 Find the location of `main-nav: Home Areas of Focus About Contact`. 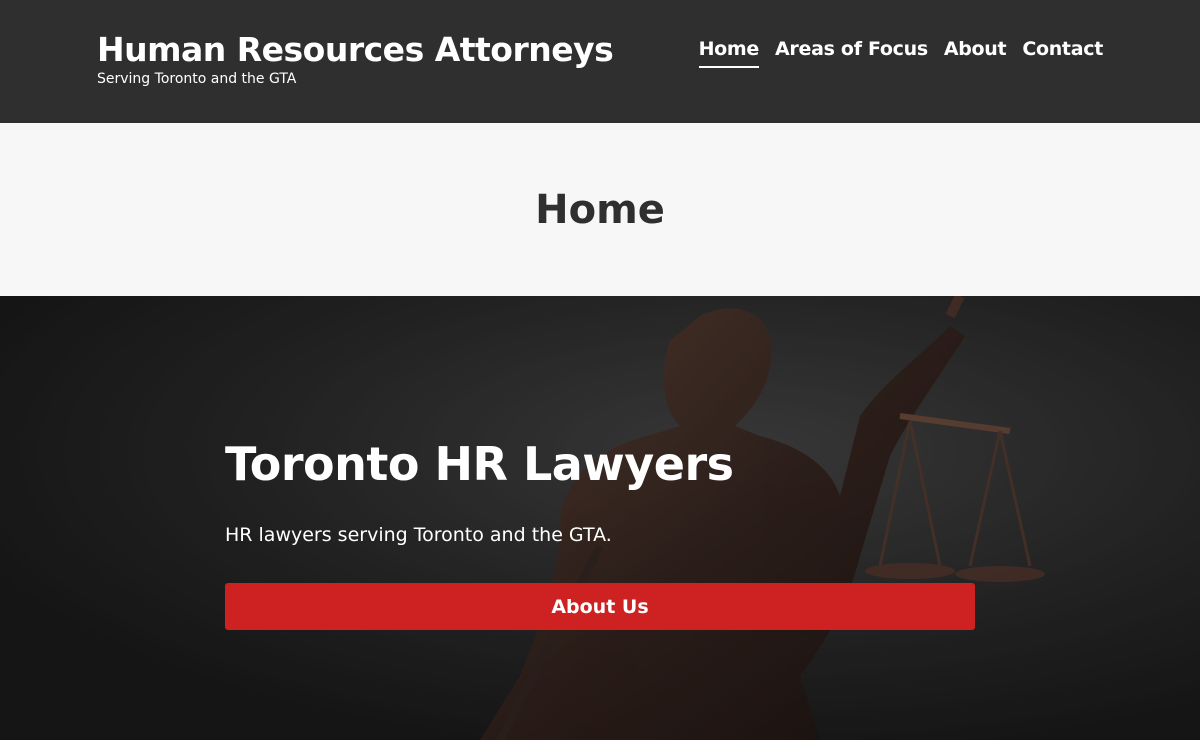

main-nav: Home Areas of Focus About Contact is located at coordinates (900, 52).